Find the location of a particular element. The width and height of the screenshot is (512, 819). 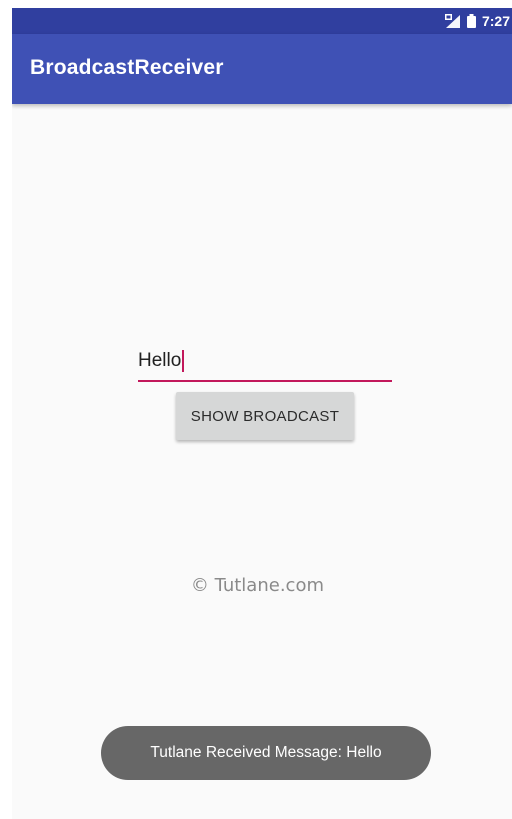

status-icons: 7:27 is located at coordinates (477, 21).